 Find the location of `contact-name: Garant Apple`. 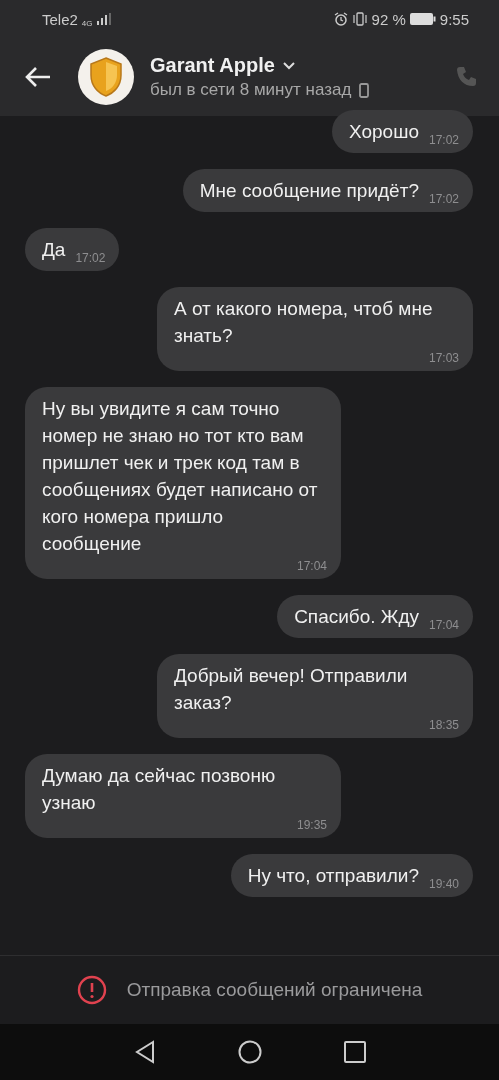

contact-name: Garant Apple is located at coordinates (212, 65).